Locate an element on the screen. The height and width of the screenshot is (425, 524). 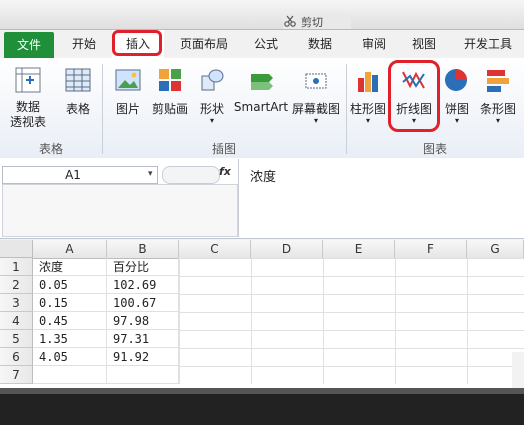
cell-a2: 0.05 is located at coordinates (70, 285).